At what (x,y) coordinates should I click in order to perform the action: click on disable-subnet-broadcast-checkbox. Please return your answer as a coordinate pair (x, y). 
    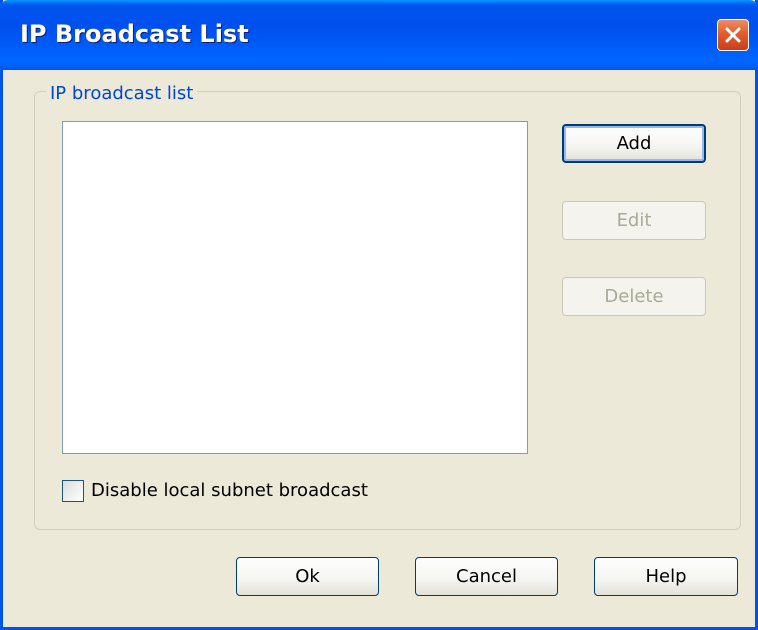
    Looking at the image, I should click on (73, 491).